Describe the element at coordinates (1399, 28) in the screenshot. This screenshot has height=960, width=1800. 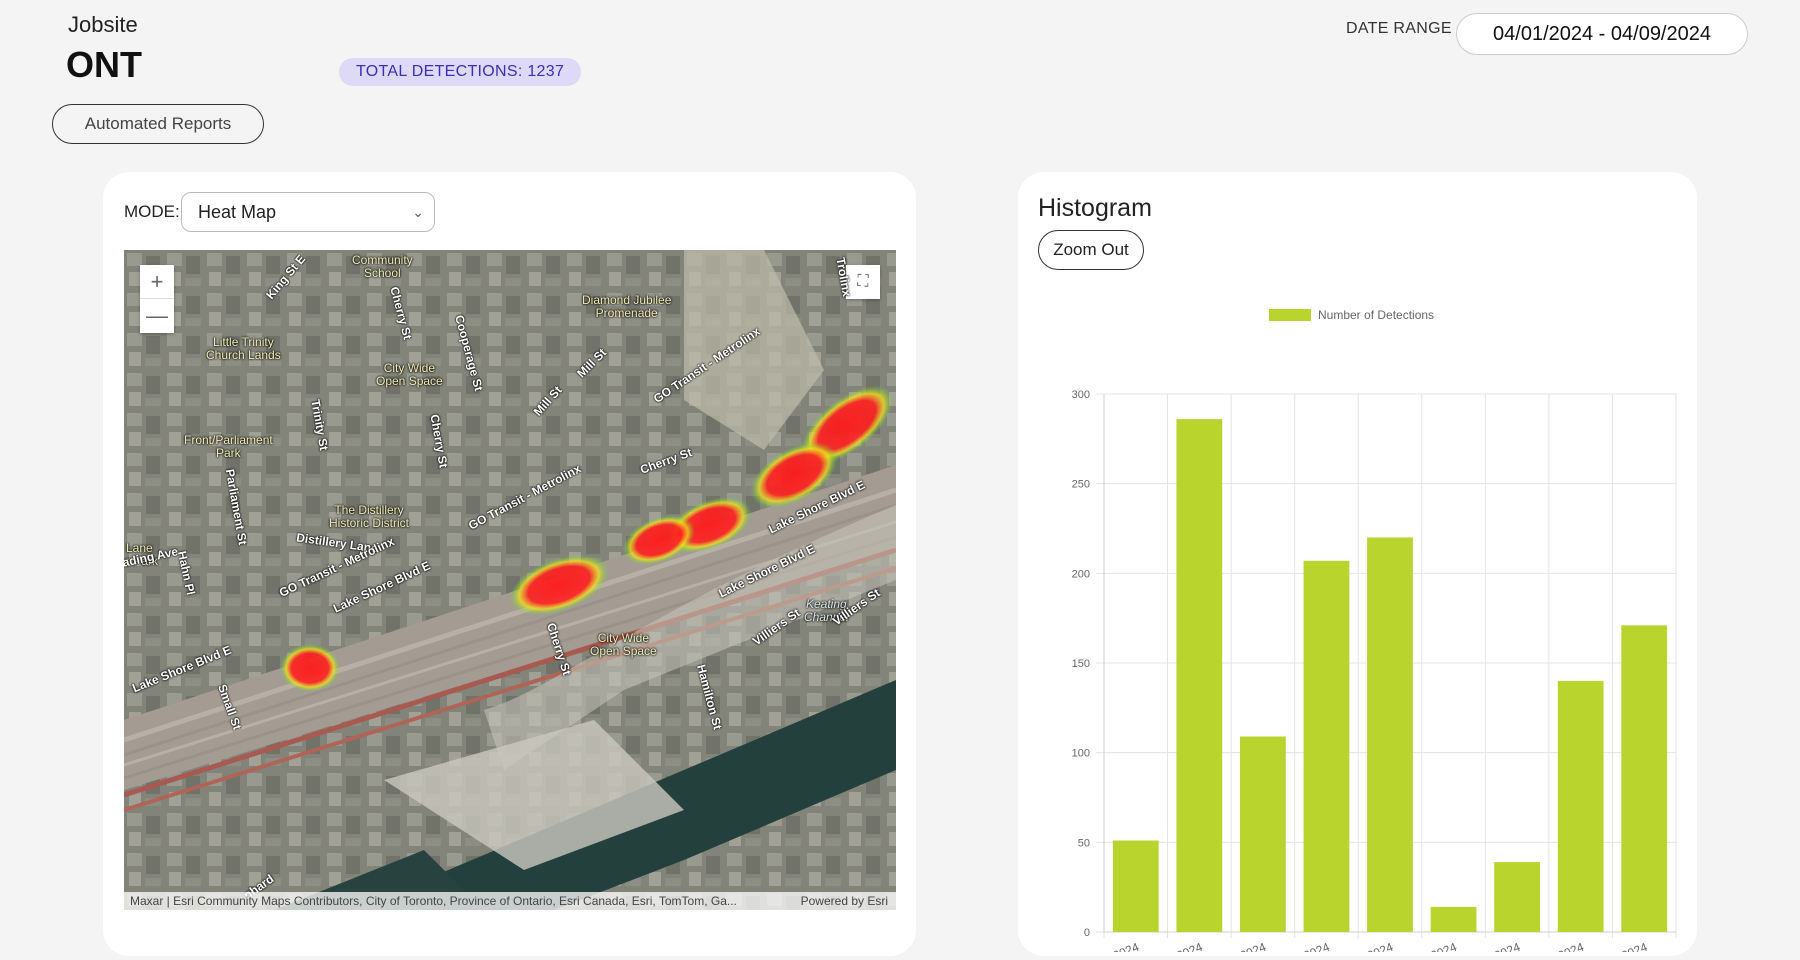
I see `date-range-label: DATE RANGE` at that location.